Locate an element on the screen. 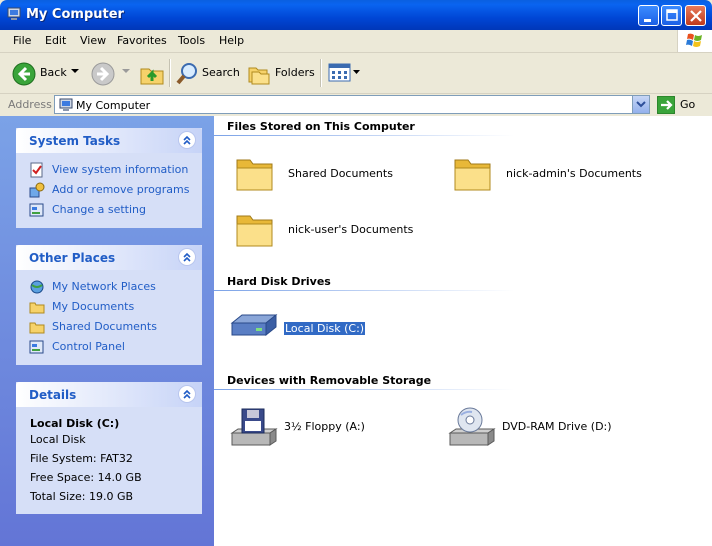 This screenshot has width=712, height=546. item-nick-user-documents: nick-user's Documents is located at coordinates (334, 230).